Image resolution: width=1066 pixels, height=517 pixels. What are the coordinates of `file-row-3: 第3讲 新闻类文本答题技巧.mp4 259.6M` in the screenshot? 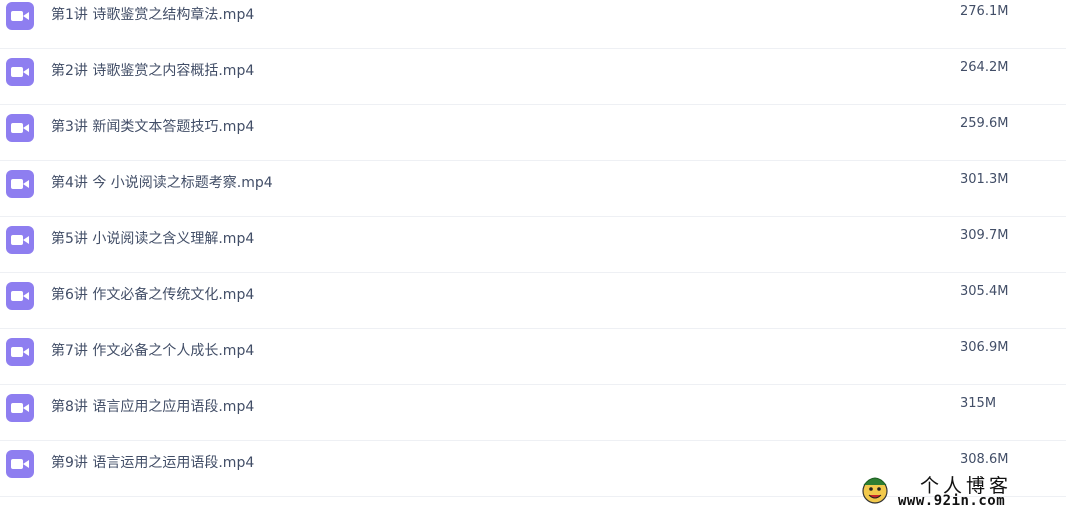 It's located at (533, 133).